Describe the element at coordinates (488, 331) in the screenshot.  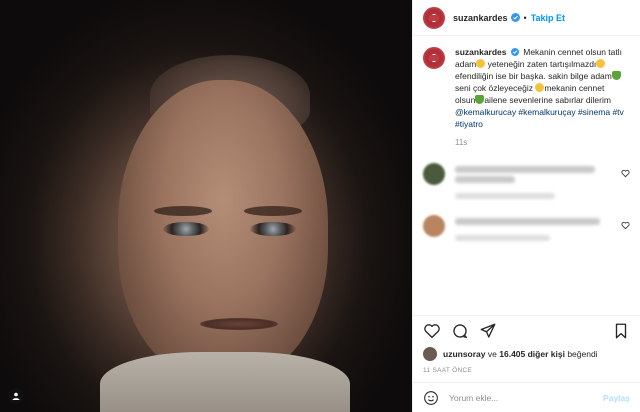
I see `share-icon` at that location.